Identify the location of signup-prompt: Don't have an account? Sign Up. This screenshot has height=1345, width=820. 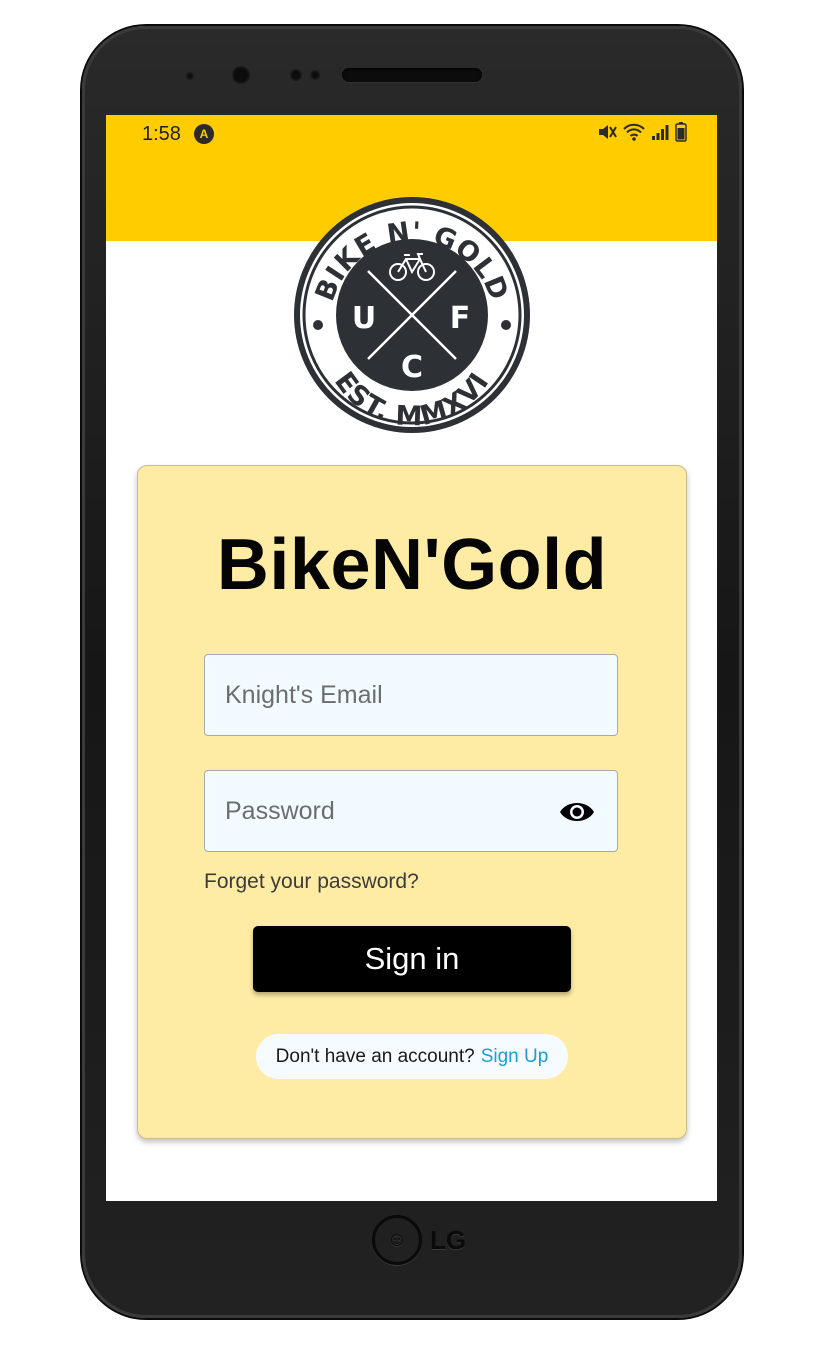
(412, 1056).